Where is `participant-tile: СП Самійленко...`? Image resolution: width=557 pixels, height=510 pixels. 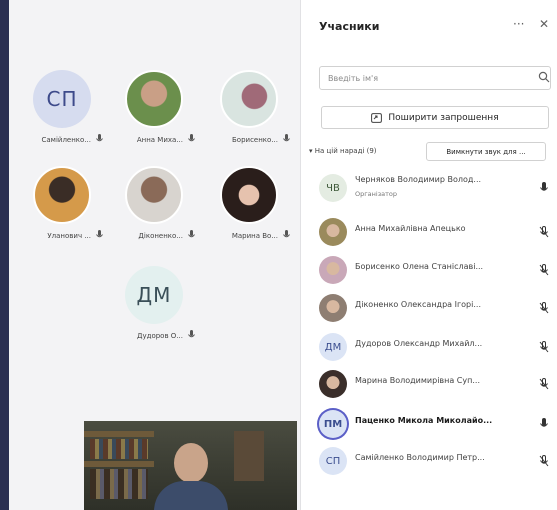
participant-tile: СП Самійленко... is located at coordinates (62, 120).